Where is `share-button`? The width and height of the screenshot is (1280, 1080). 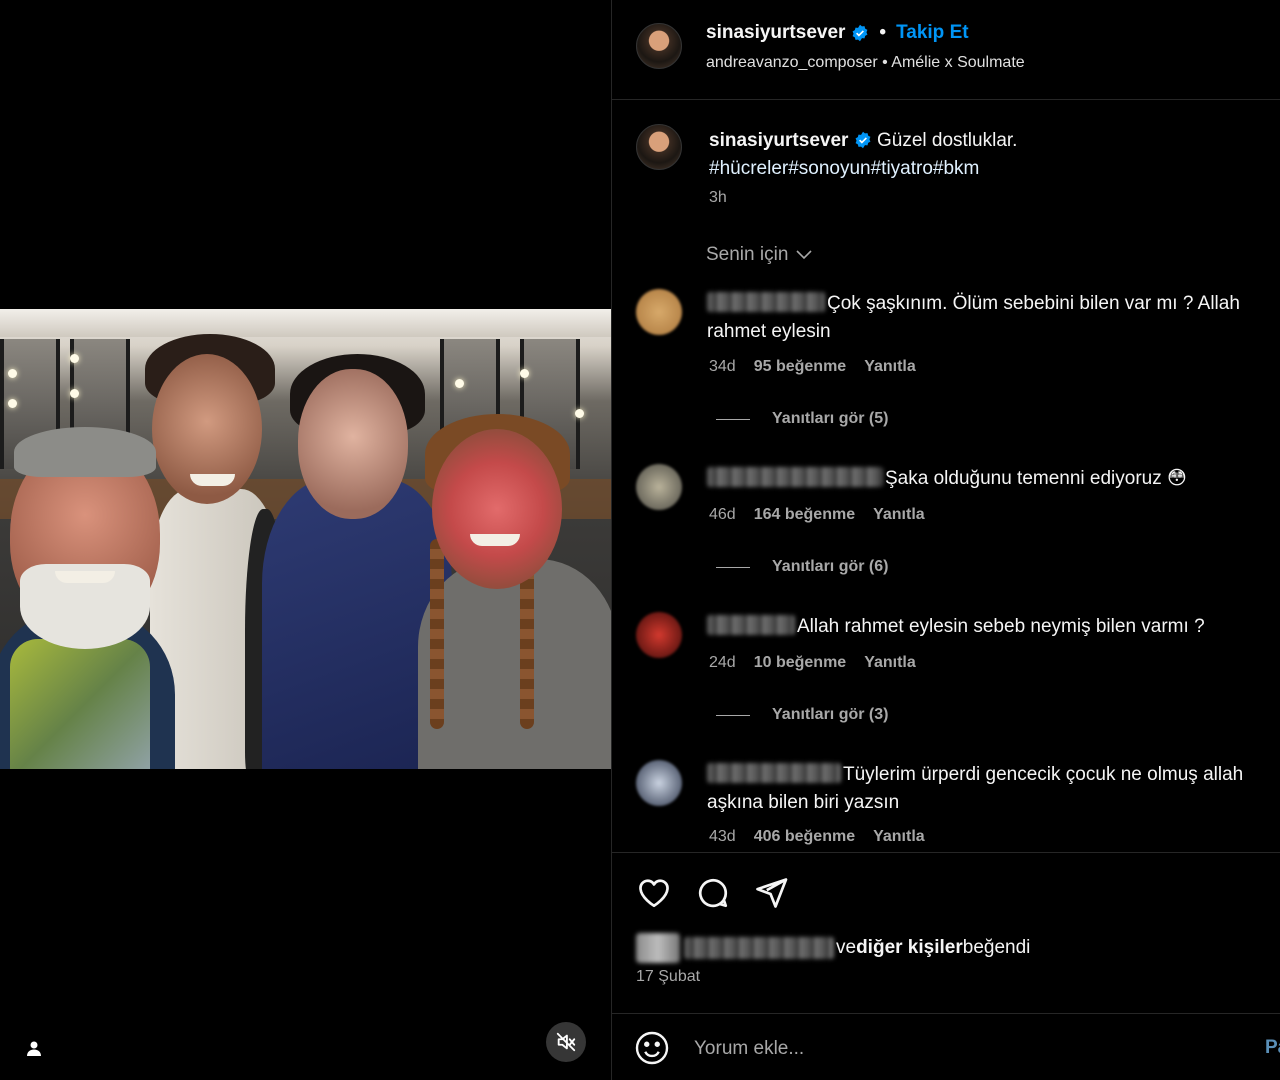 share-button is located at coordinates (771, 893).